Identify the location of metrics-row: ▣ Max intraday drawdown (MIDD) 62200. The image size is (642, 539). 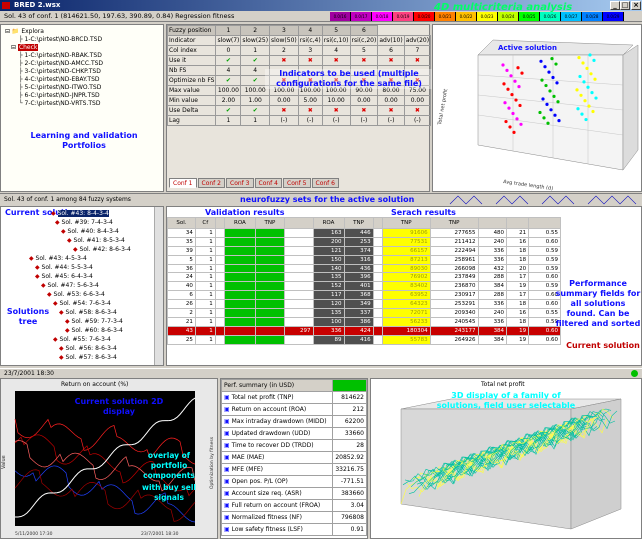
(293, 421).